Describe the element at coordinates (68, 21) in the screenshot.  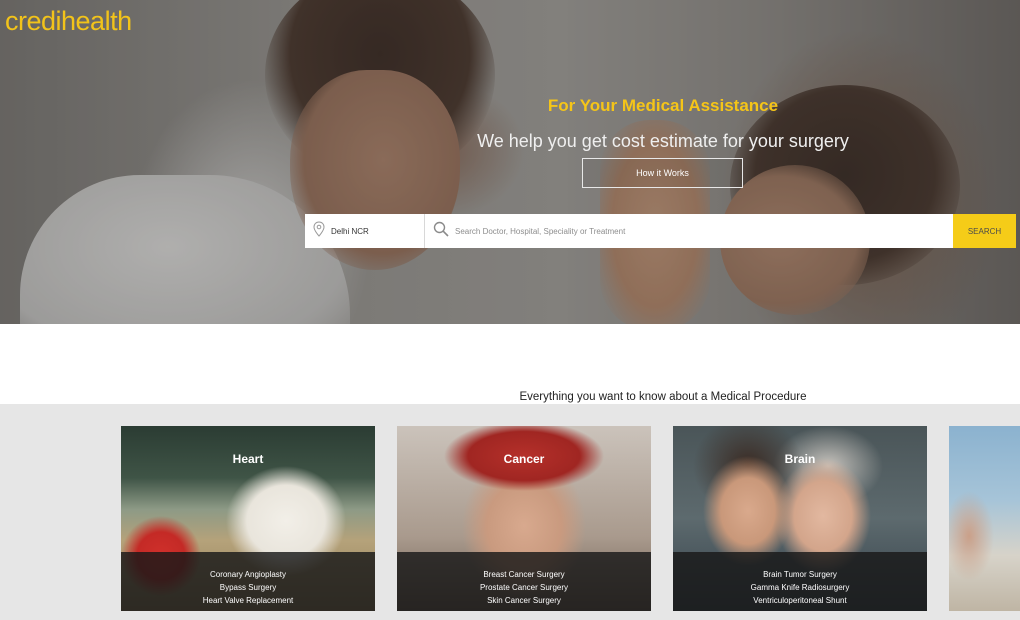
I see `credihealth-logo: credihealth` at that location.